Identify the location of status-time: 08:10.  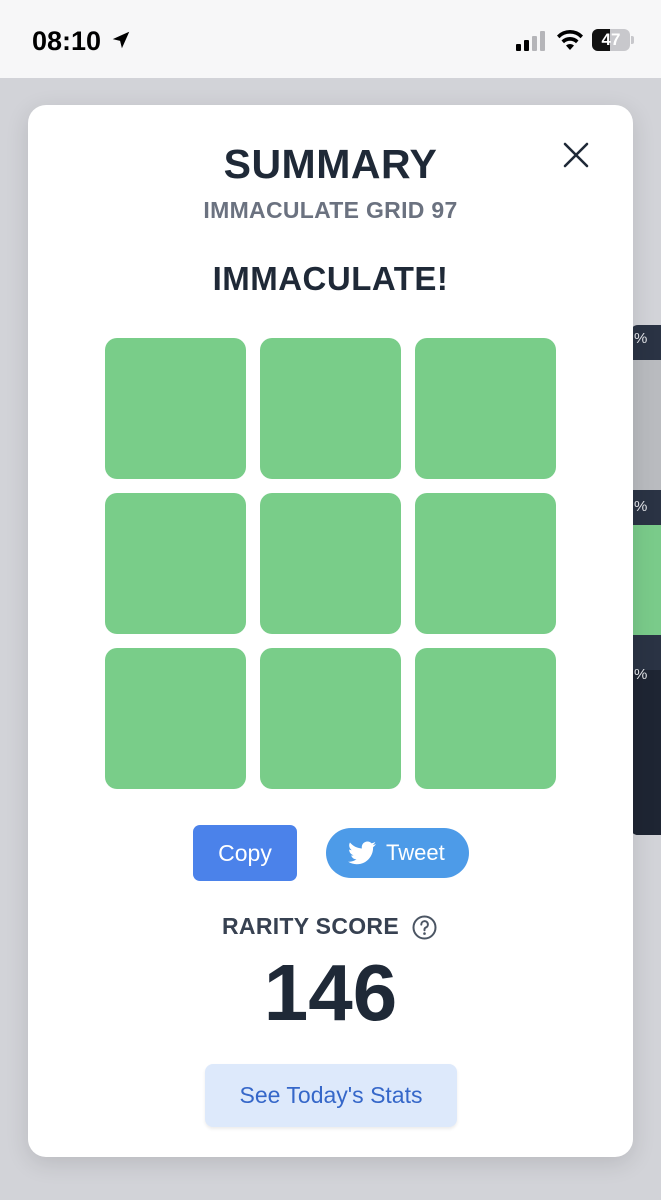
(67, 41).